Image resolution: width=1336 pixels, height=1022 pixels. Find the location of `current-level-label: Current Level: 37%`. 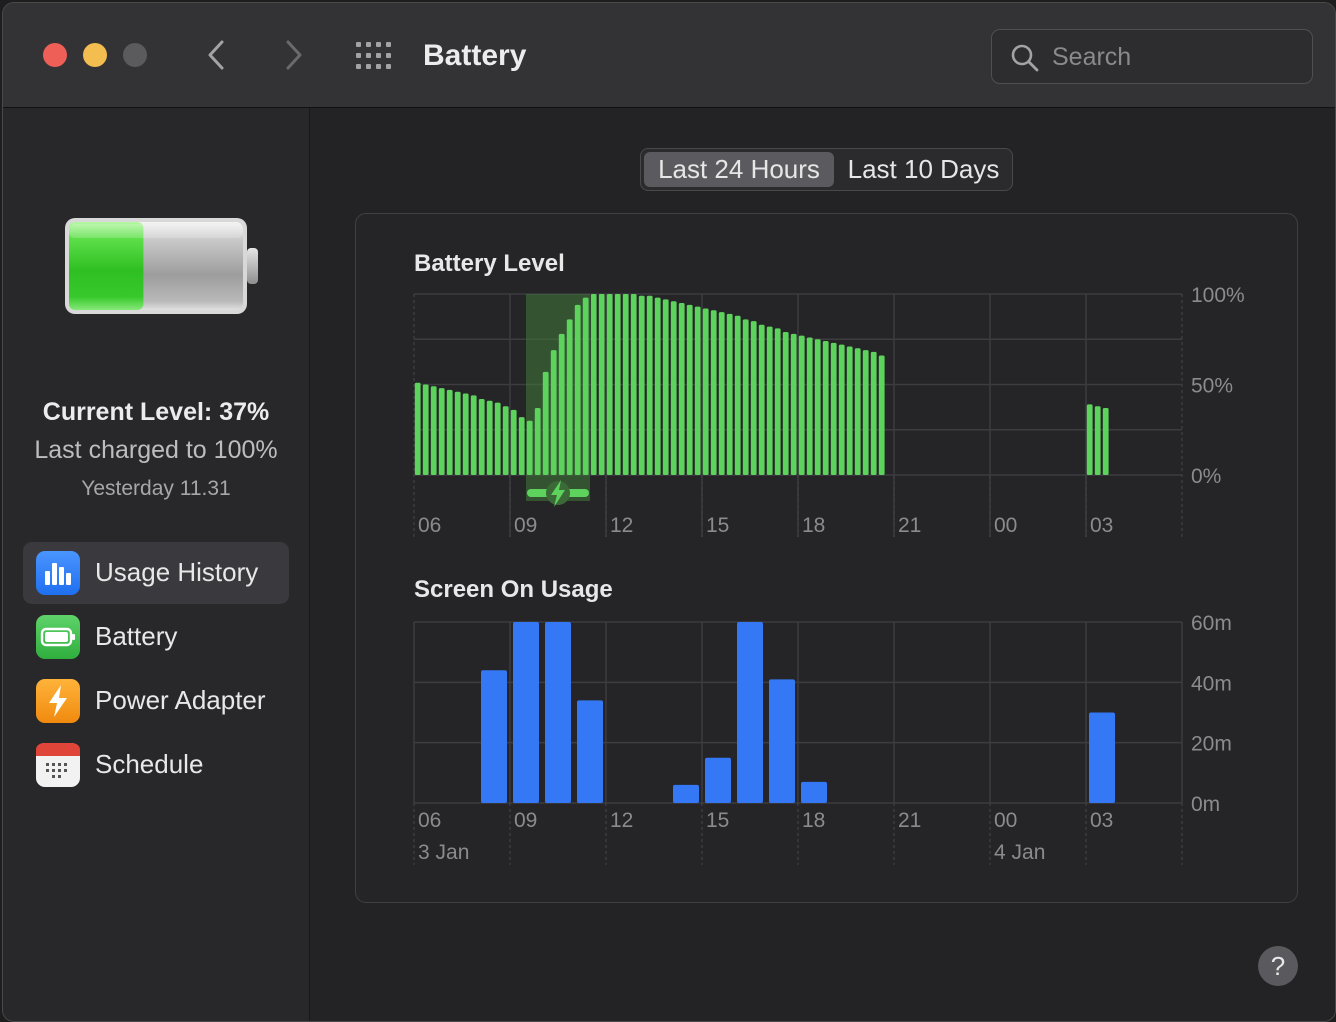

current-level-label: Current Level: 37% is located at coordinates (156, 412).